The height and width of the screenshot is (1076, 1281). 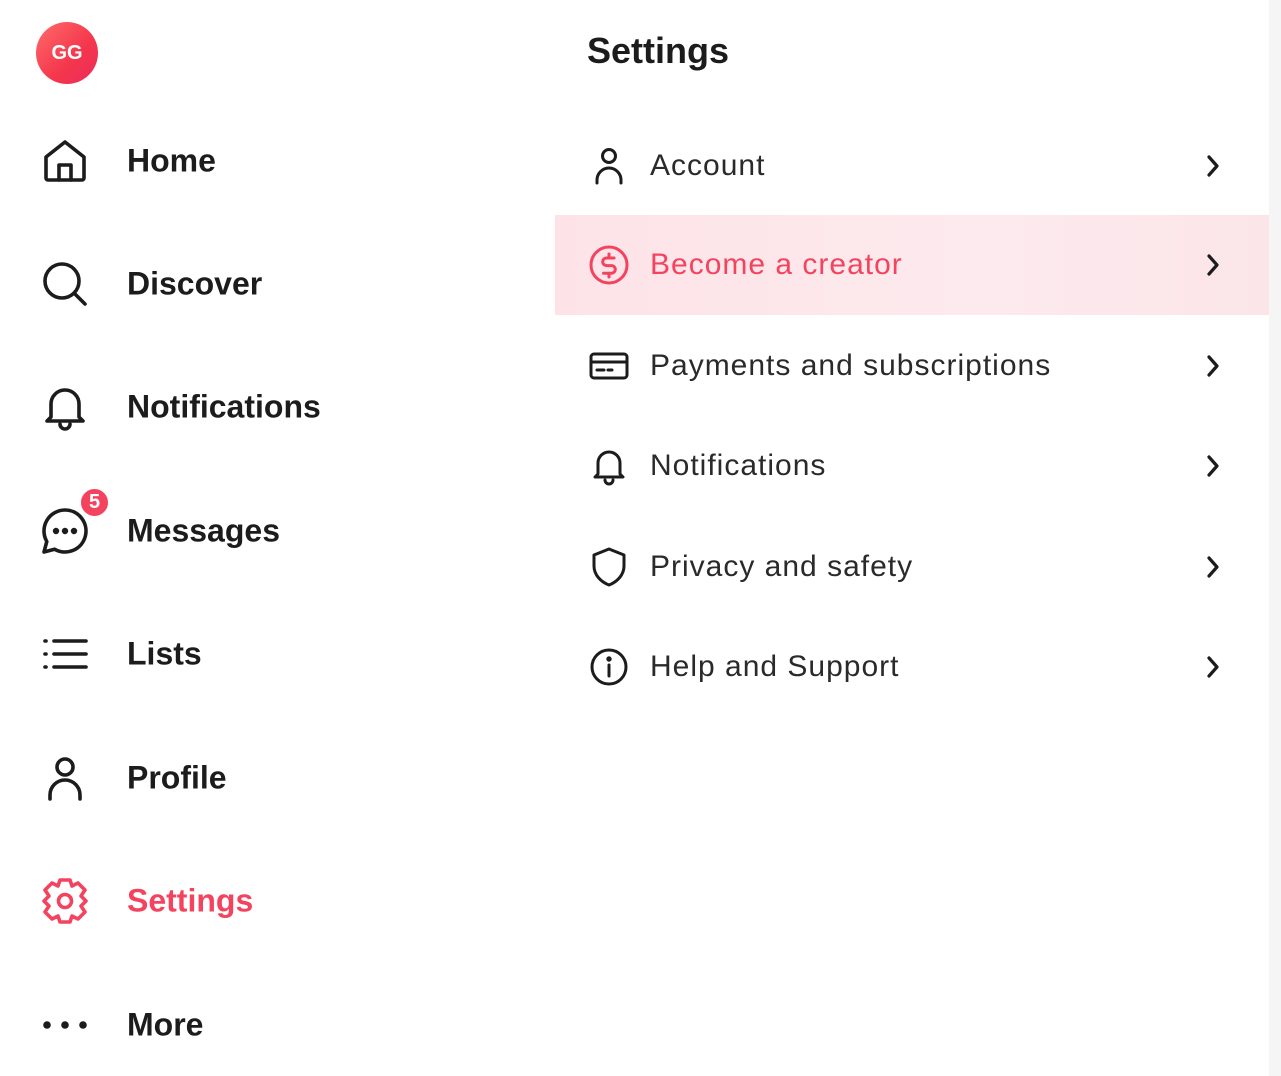 I want to click on search-icon, so click(x=65, y=284).